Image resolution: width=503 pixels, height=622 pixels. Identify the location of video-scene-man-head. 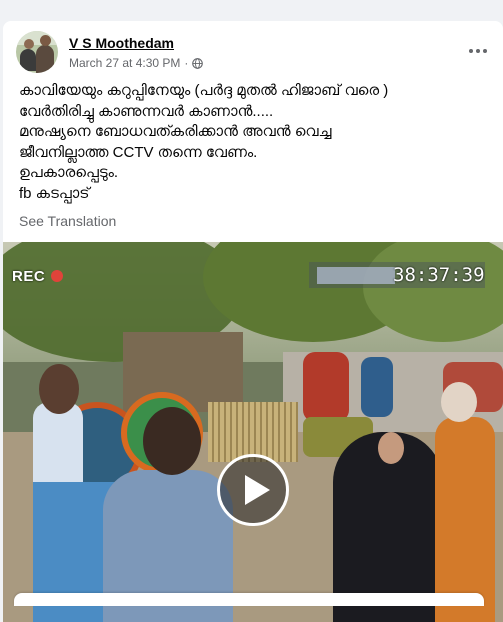
(172, 441).